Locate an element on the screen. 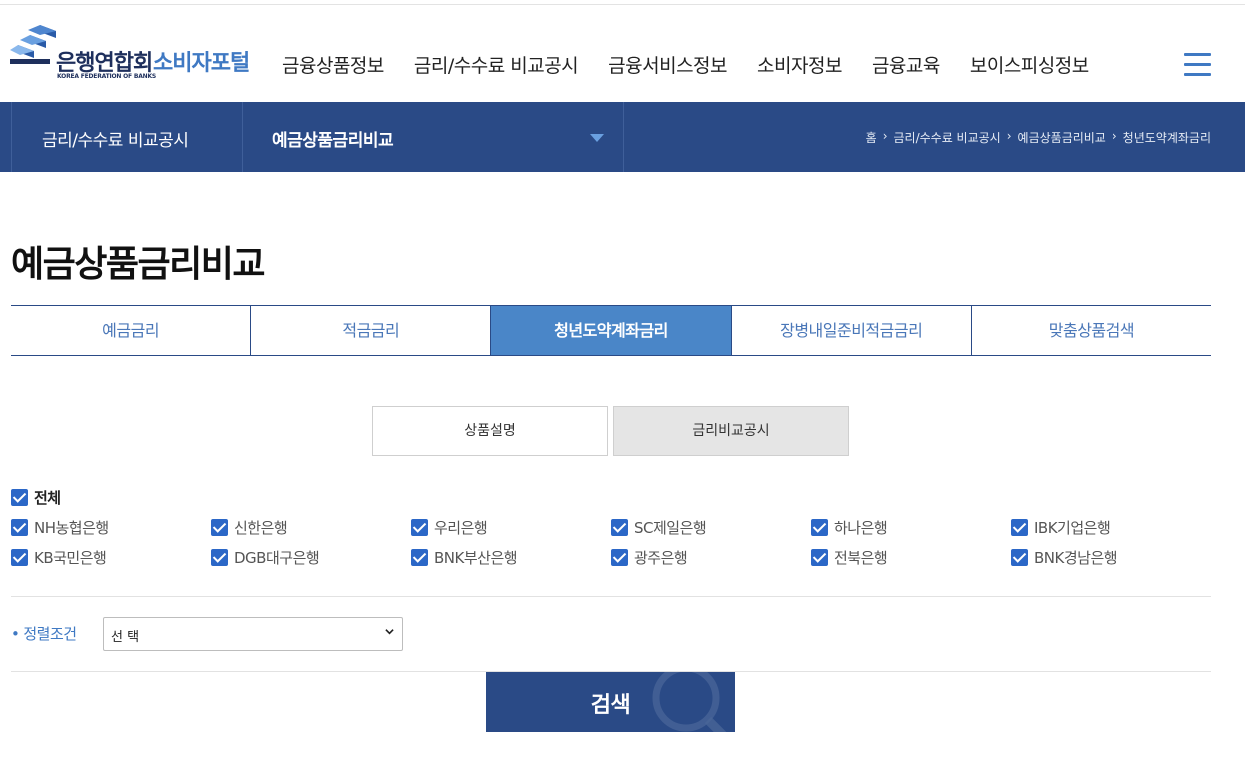  divider is located at coordinates (611, 596).